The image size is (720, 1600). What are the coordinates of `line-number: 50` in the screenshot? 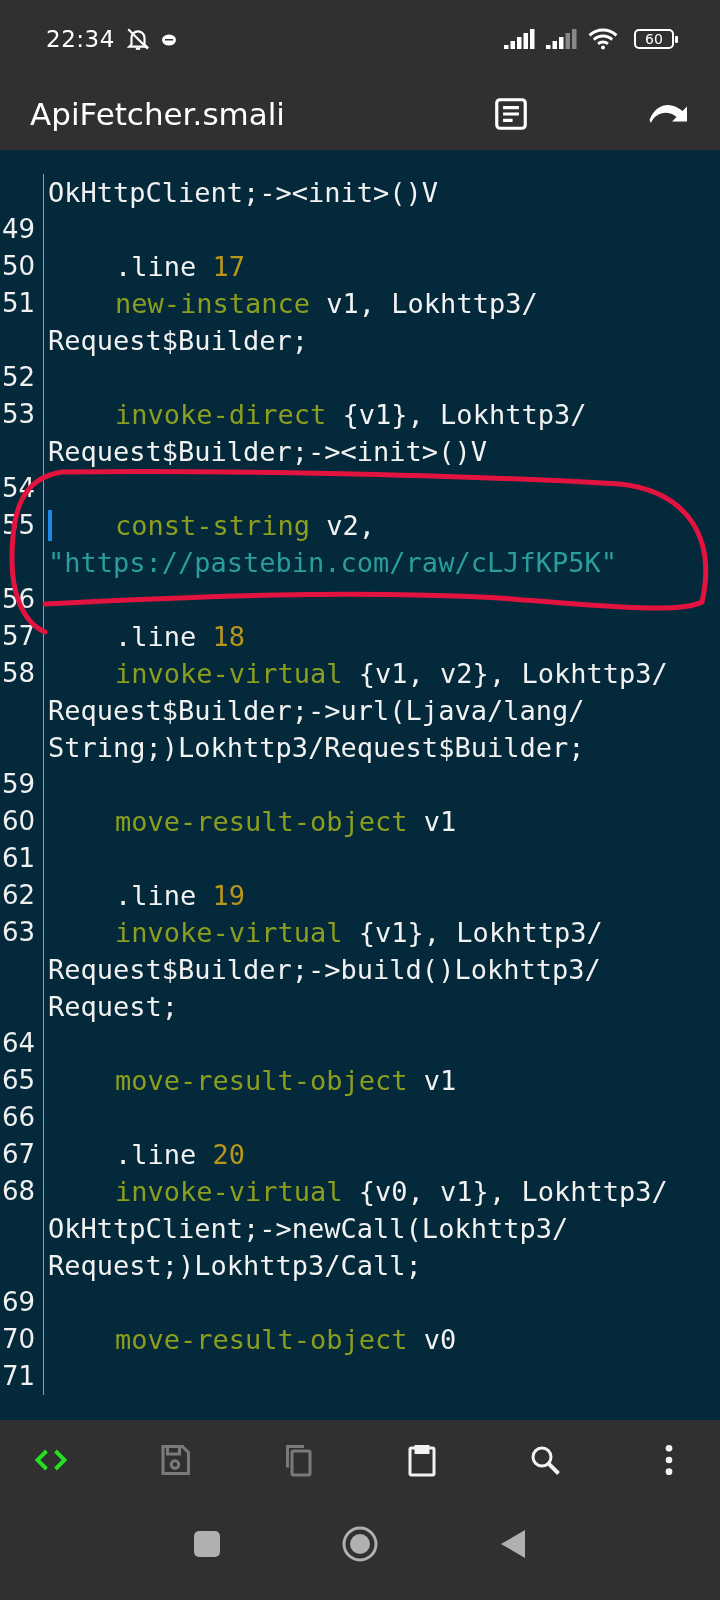 It's located at (19, 266).